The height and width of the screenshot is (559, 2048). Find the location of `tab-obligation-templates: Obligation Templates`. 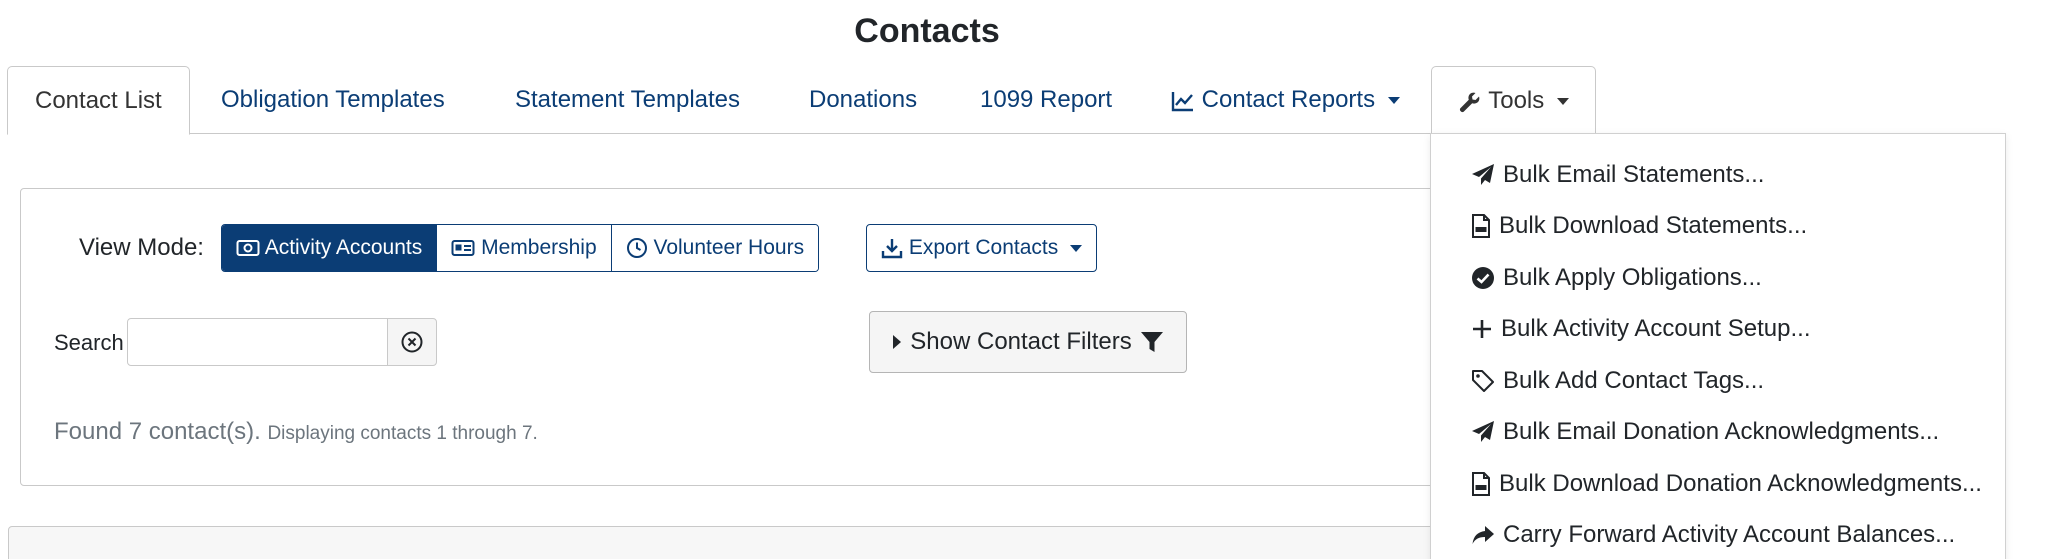

tab-obligation-templates: Obligation Templates is located at coordinates (333, 100).